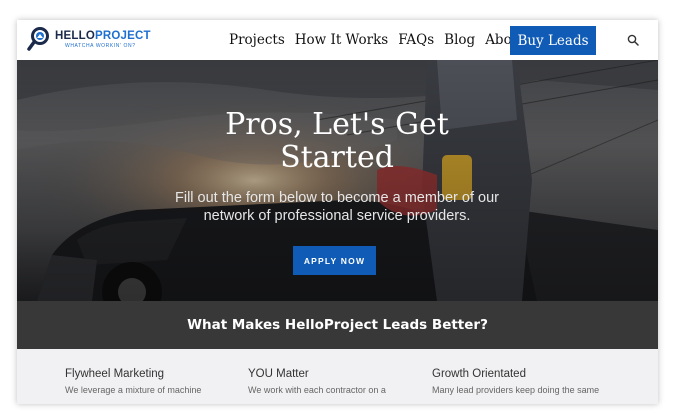  Describe the element at coordinates (103, 36) in the screenshot. I see `brand-name: HELLOPROJECT` at that location.